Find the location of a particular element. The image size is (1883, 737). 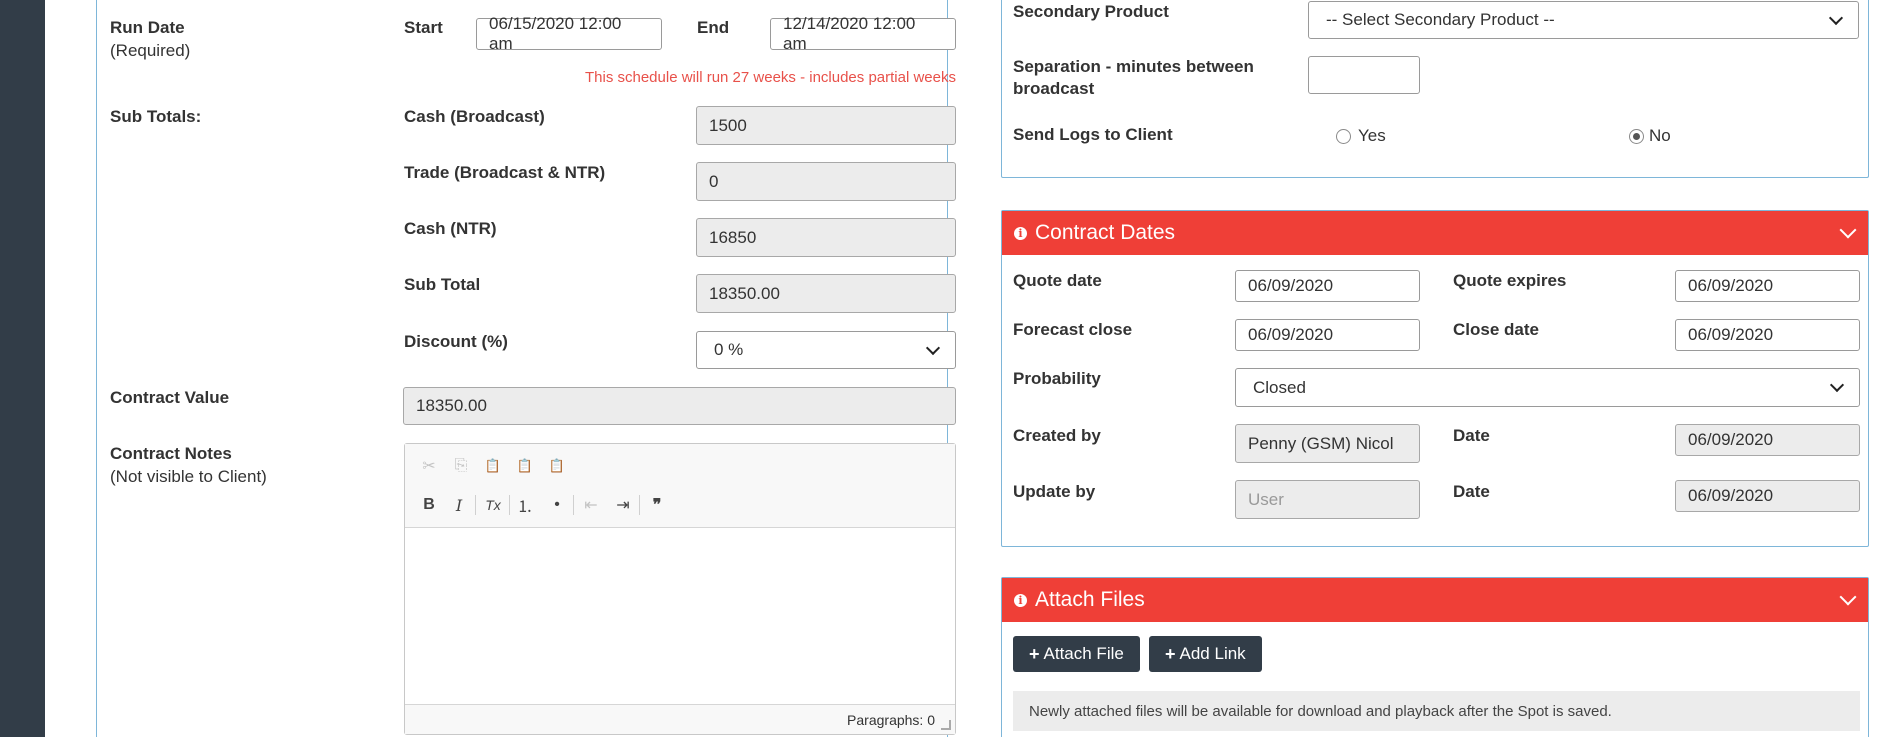

created-date-input: 06/09/2020 is located at coordinates (1767, 440).